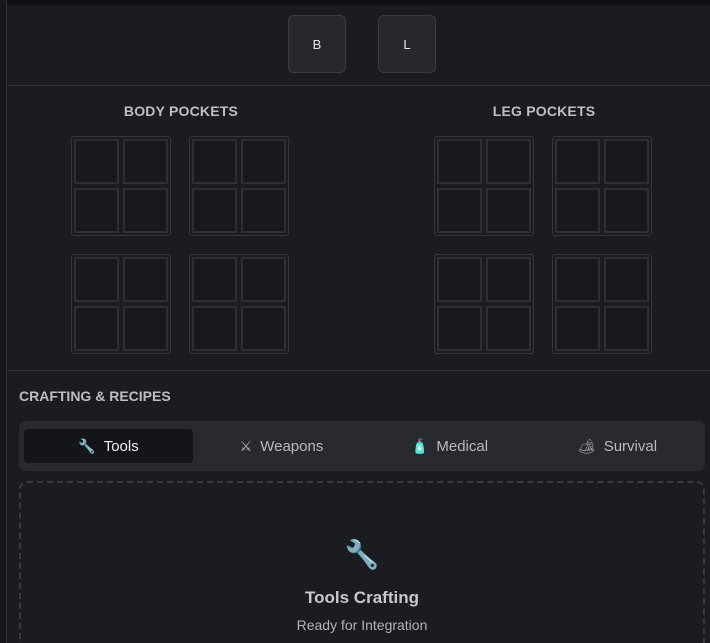 The width and height of the screenshot is (710, 643). I want to click on crafting-title: CRAFTING & RECIPES, so click(95, 396).